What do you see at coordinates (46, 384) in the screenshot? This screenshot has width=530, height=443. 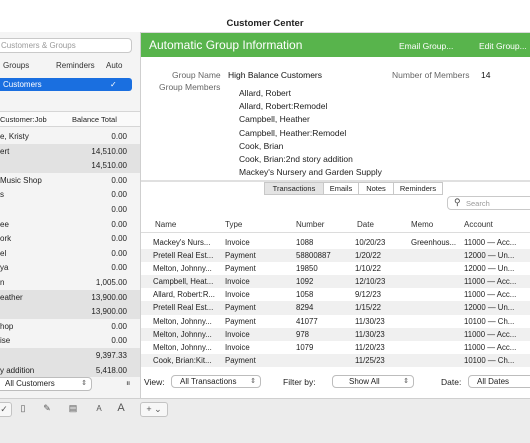 I see `customer-filter-select: All Customers ⇕` at bounding box center [46, 384].